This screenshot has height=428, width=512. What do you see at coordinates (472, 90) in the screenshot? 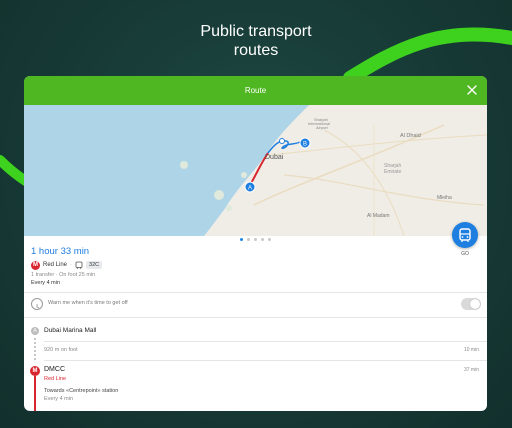
I see `close-icon` at bounding box center [472, 90].